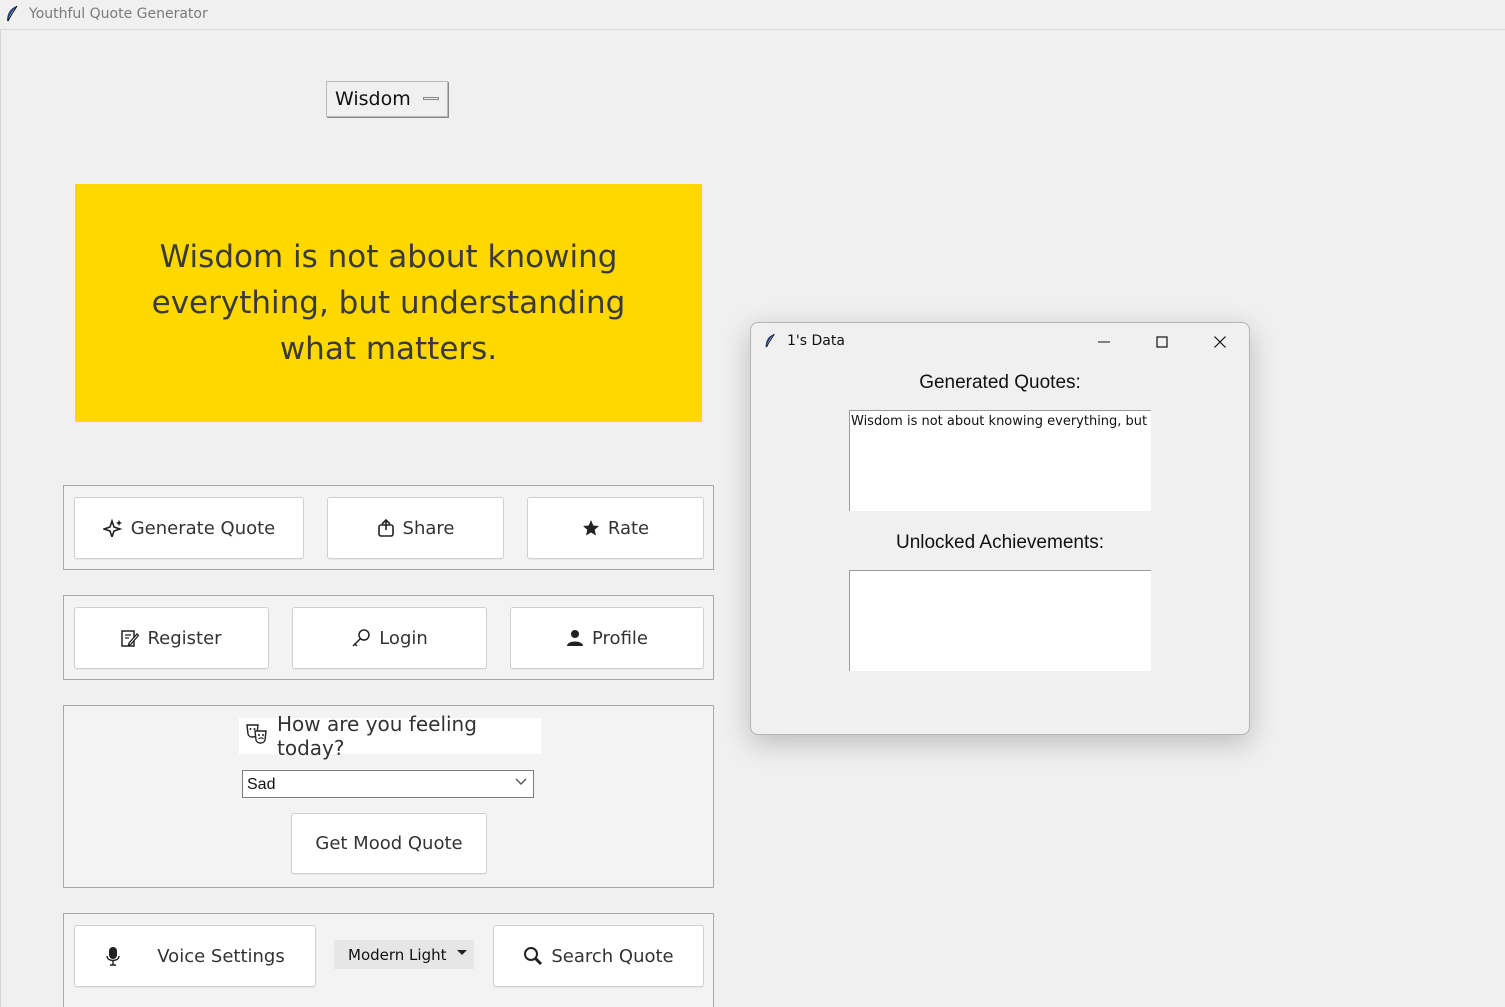  I want to click on settings-panel: Voice Settings Modern Light Search Quote, so click(388, 960).